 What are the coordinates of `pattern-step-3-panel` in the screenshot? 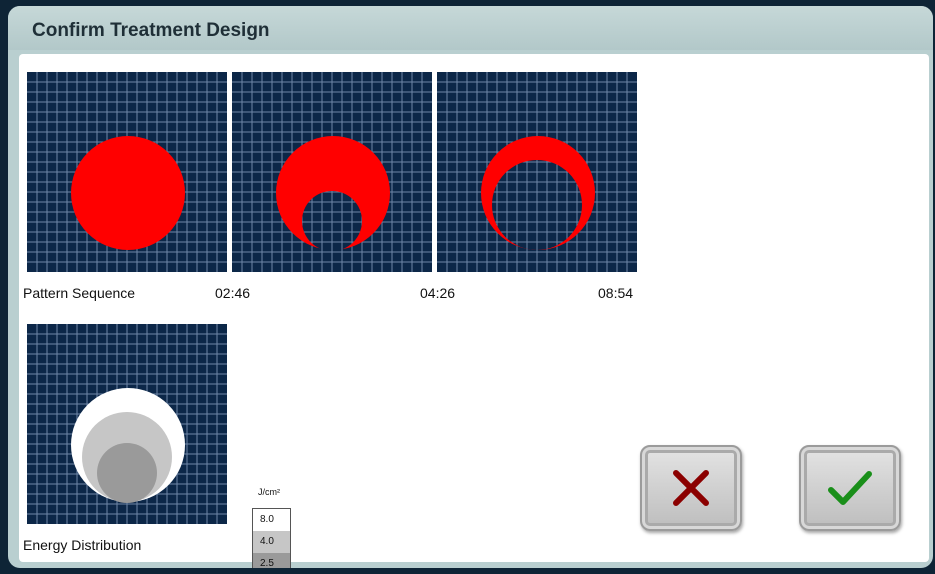 It's located at (537, 172).